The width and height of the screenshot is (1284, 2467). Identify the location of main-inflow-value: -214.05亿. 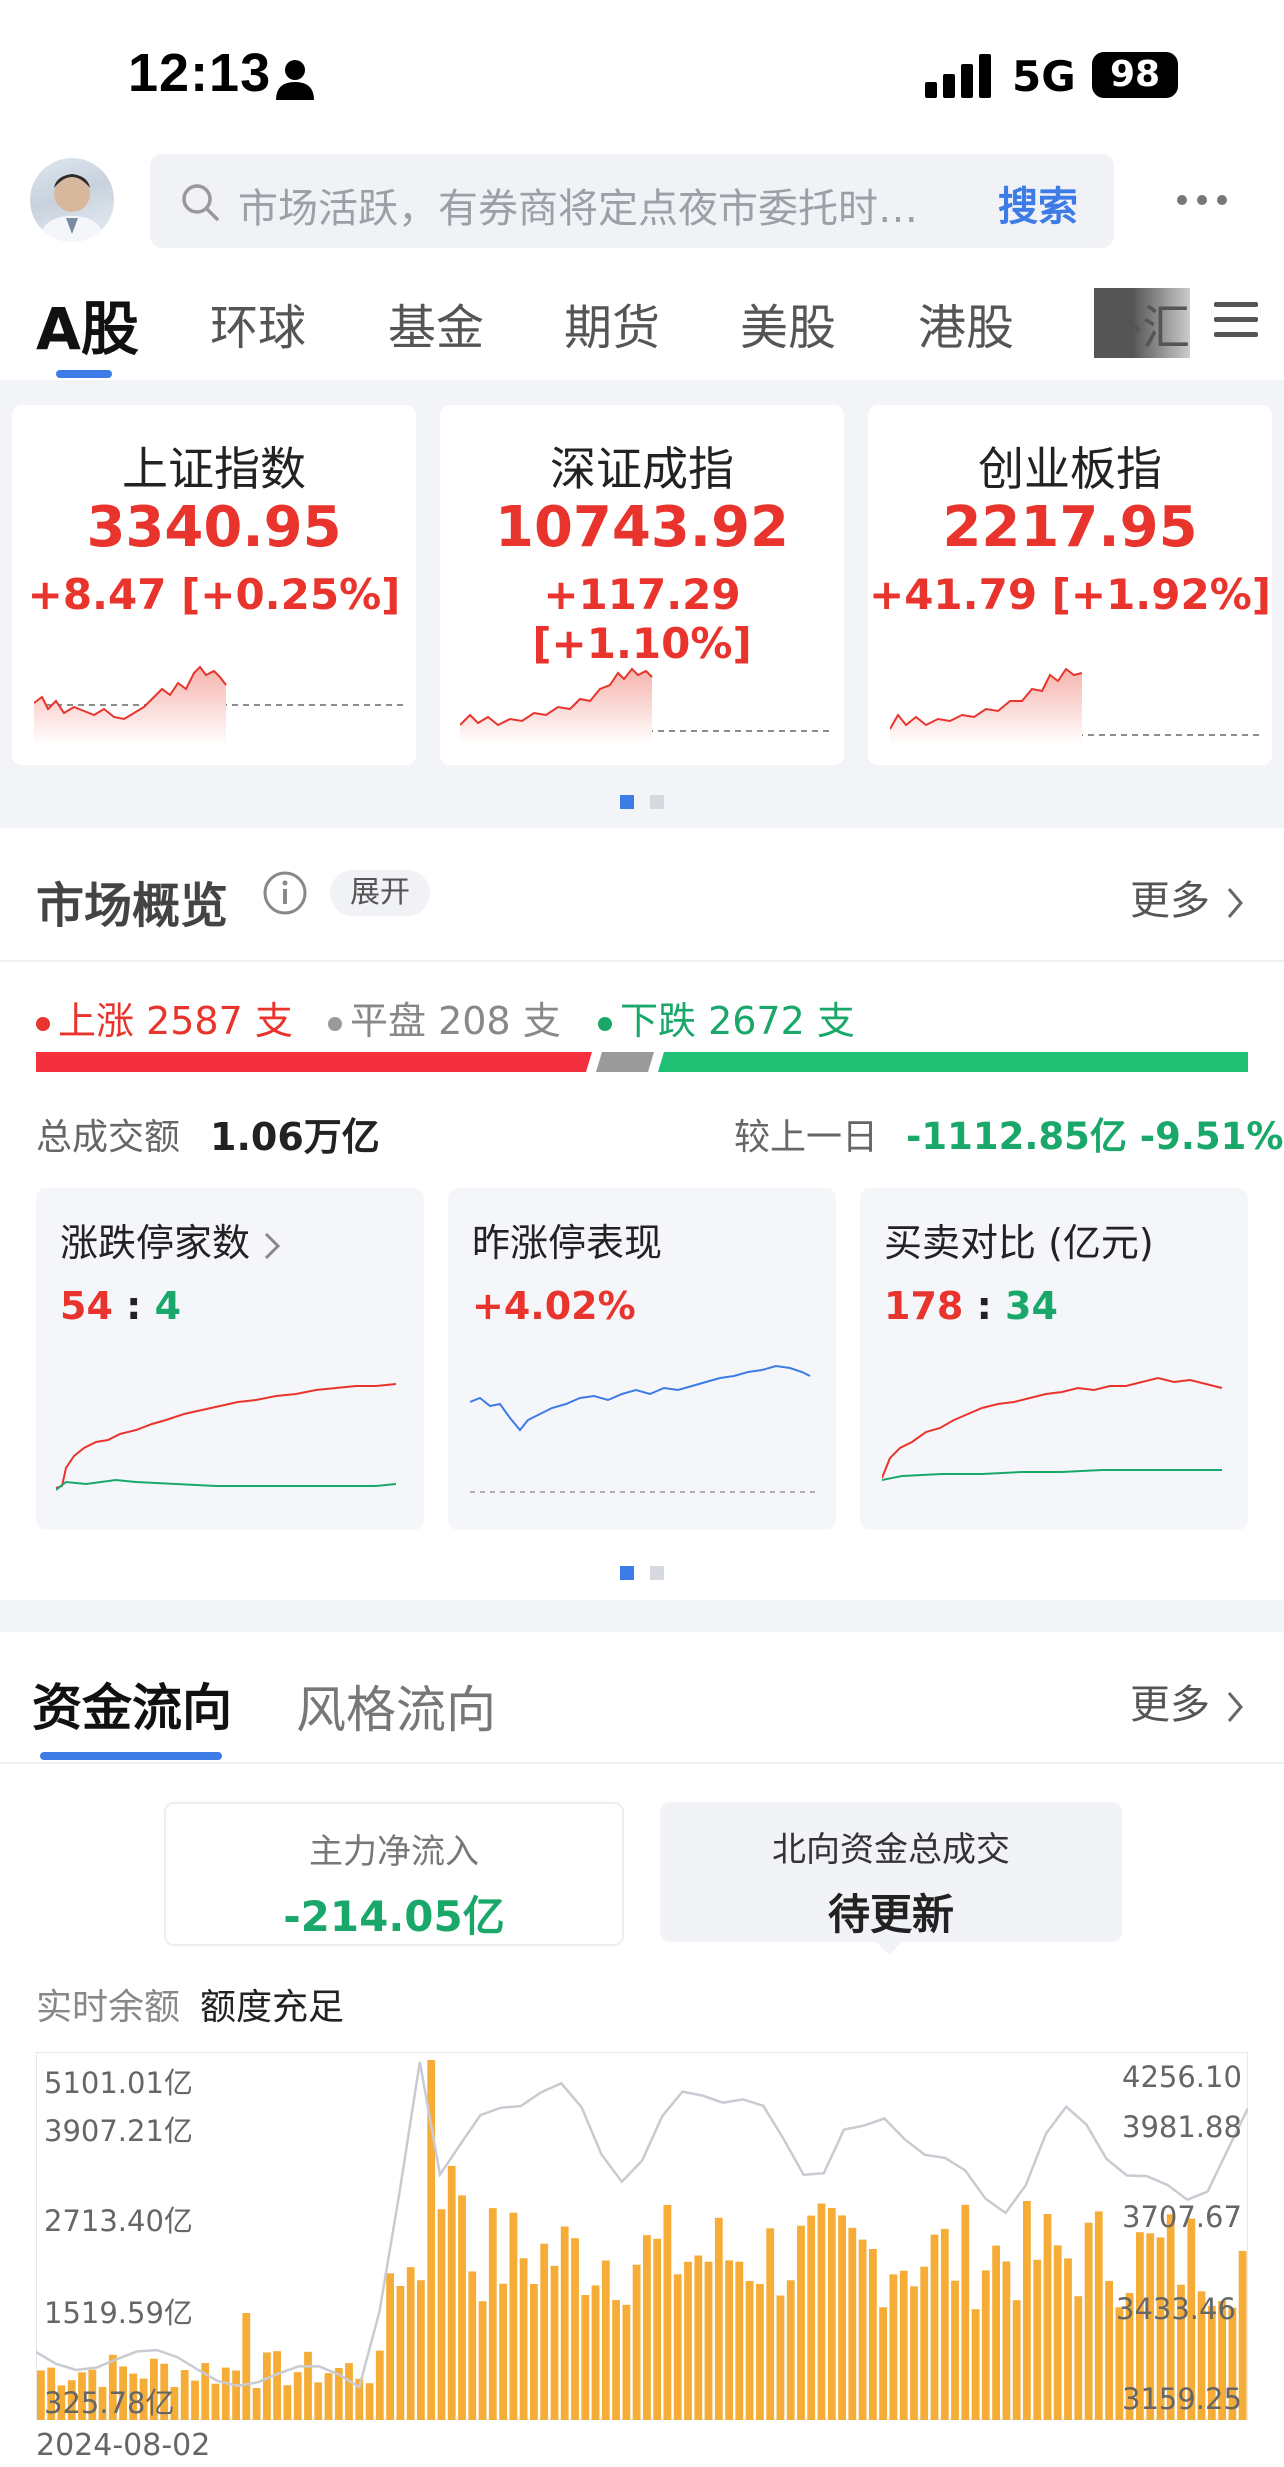
(394, 1916).